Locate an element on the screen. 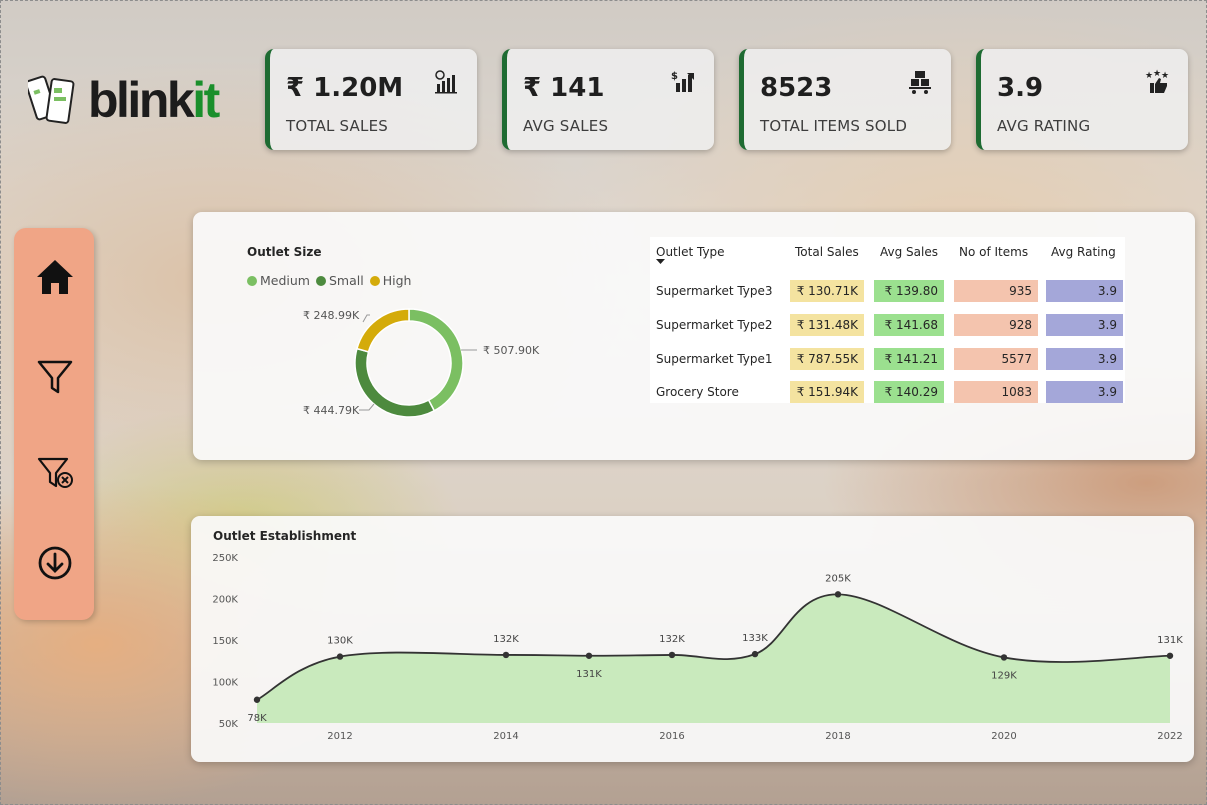 This screenshot has width=1207, height=805. x-tick-label: 2022 is located at coordinates (1169, 736).